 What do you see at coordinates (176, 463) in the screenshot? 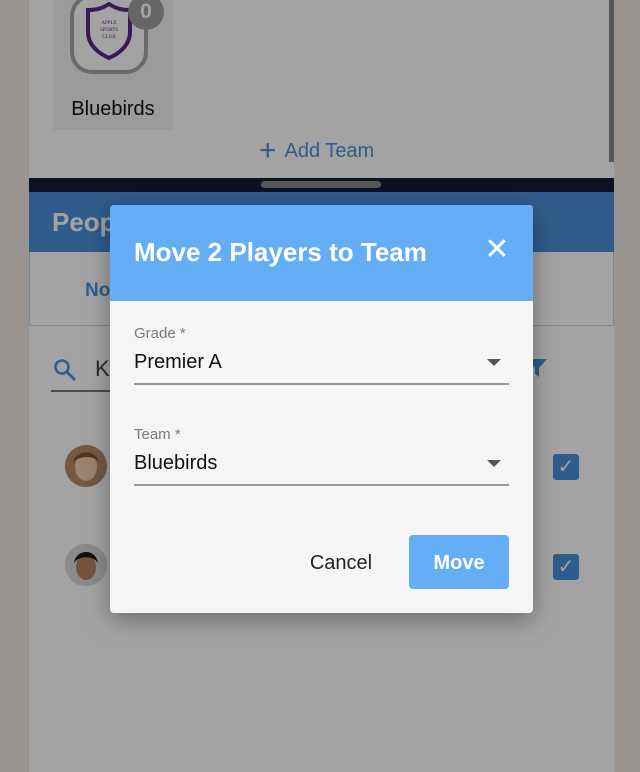
I see `team-value: Bluebirds` at bounding box center [176, 463].